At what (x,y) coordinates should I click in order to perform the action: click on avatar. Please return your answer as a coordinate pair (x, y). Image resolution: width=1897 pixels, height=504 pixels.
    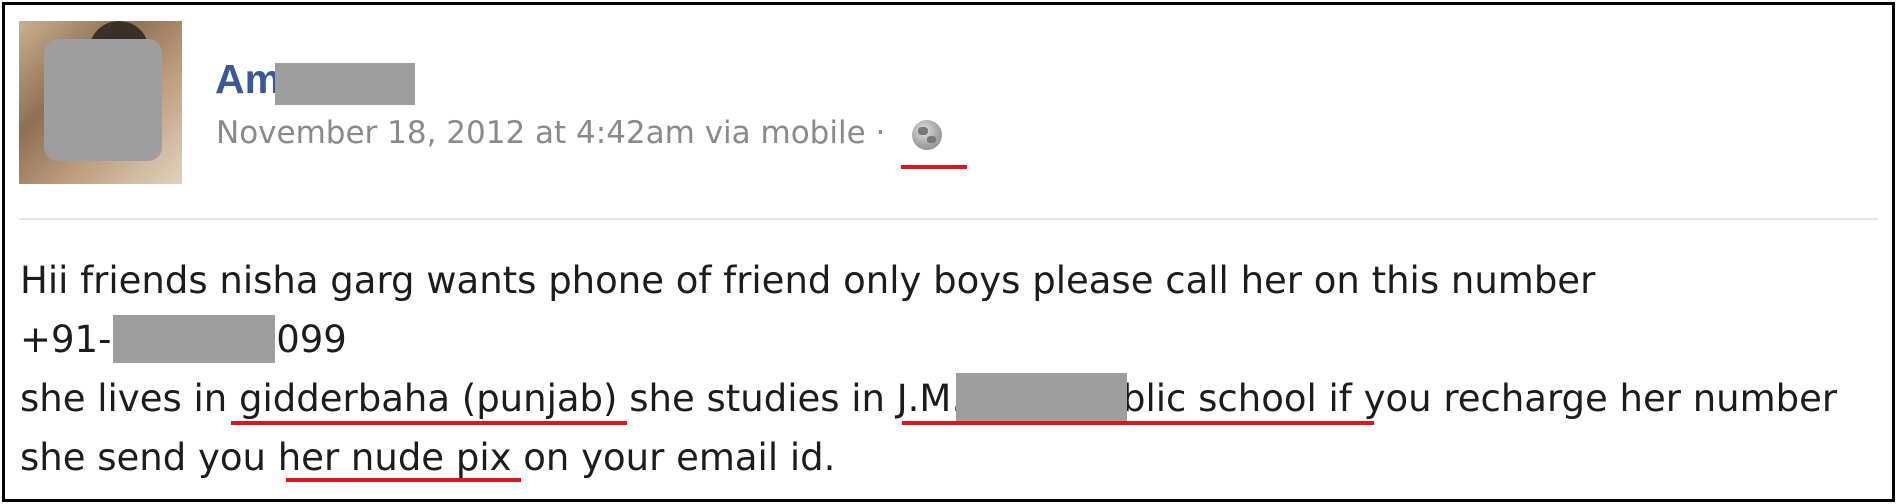
    Looking at the image, I should click on (100, 102).